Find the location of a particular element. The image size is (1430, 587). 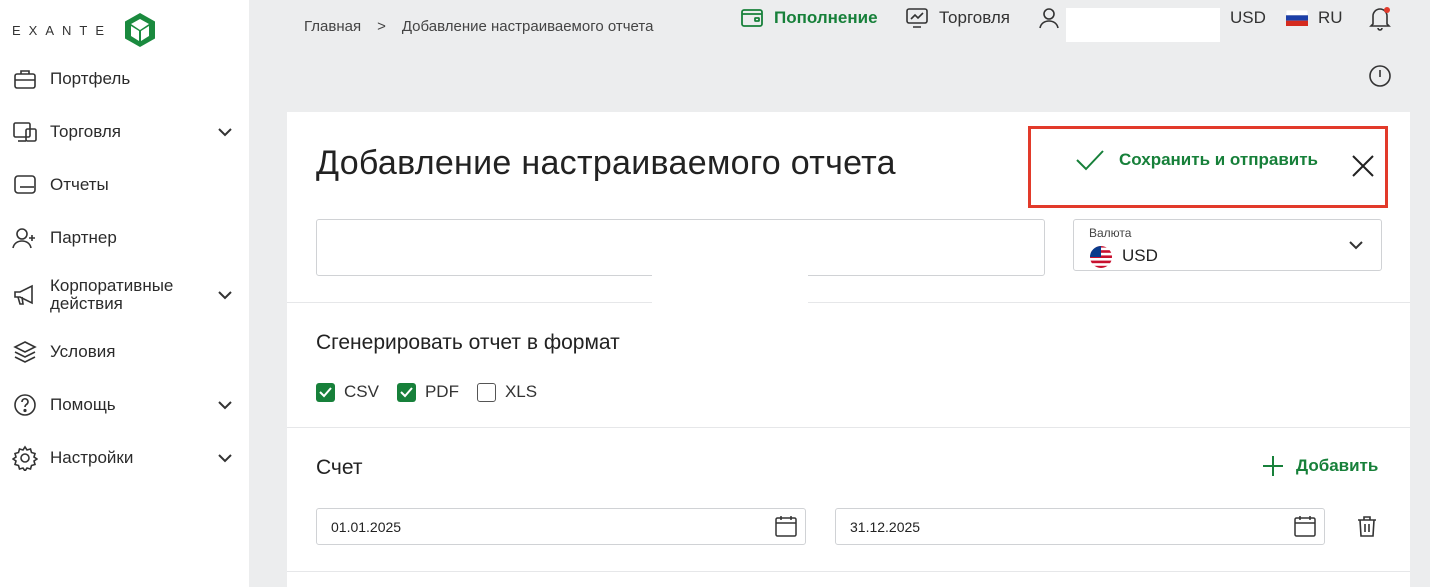

sidebar-item-label: Партнер is located at coordinates (83, 237).